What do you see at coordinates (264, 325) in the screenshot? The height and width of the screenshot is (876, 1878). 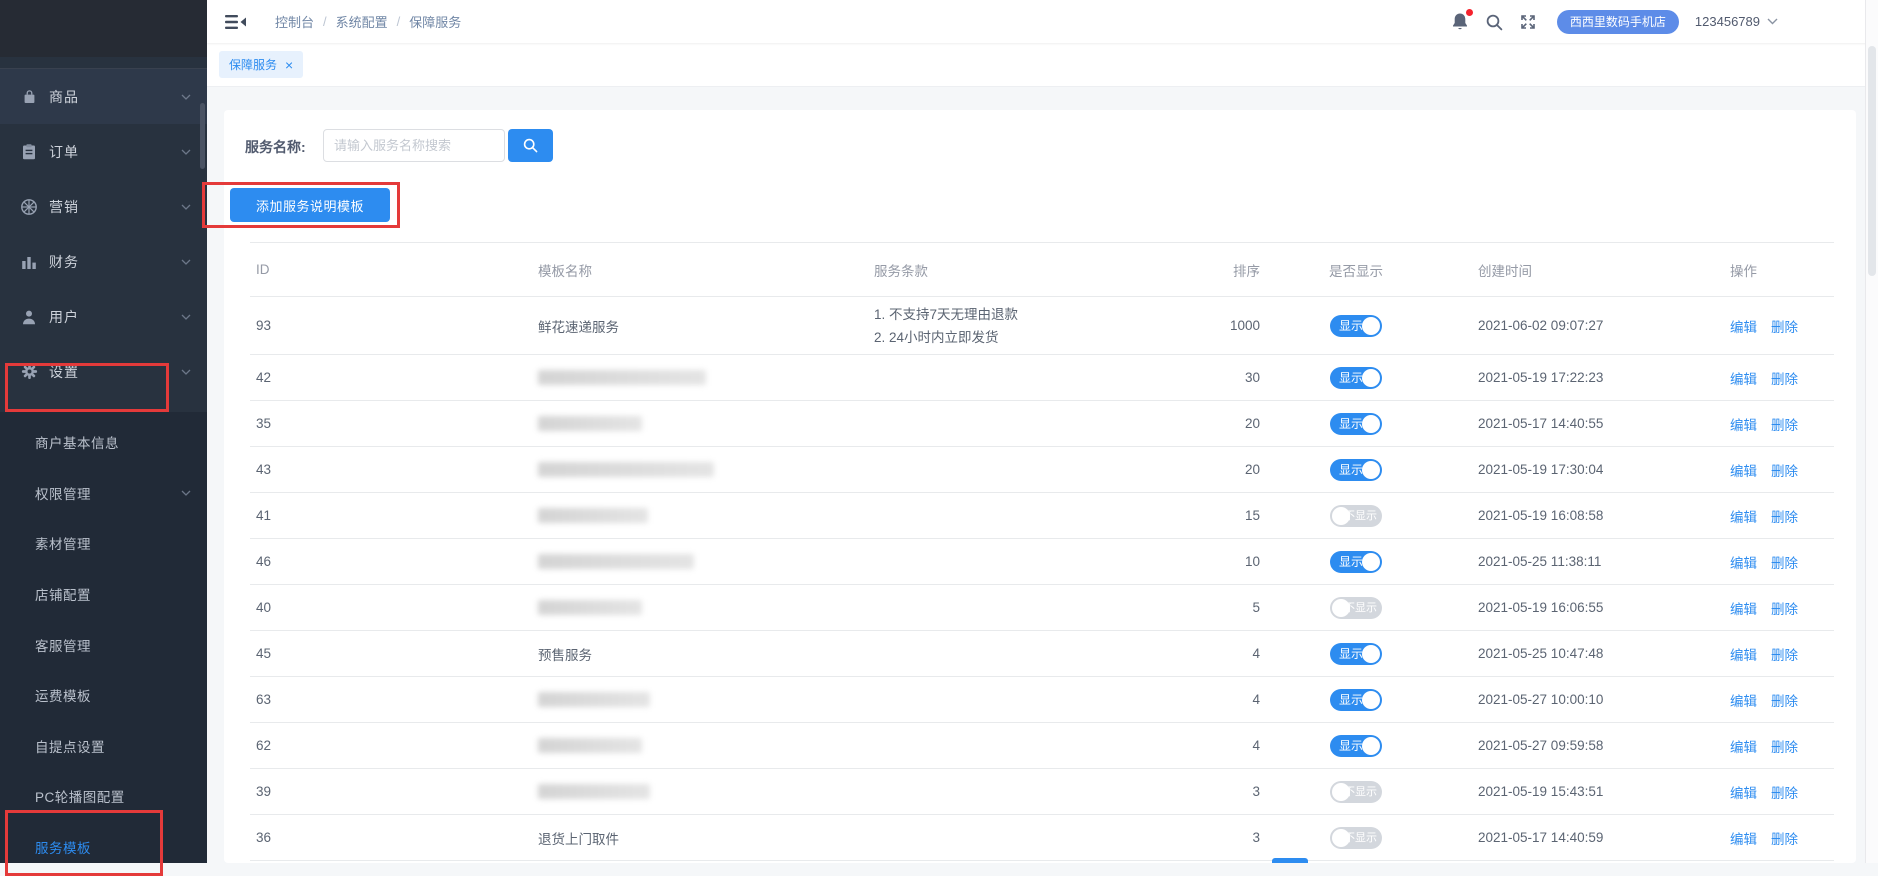 I see `cell-id: 93` at bounding box center [264, 325].